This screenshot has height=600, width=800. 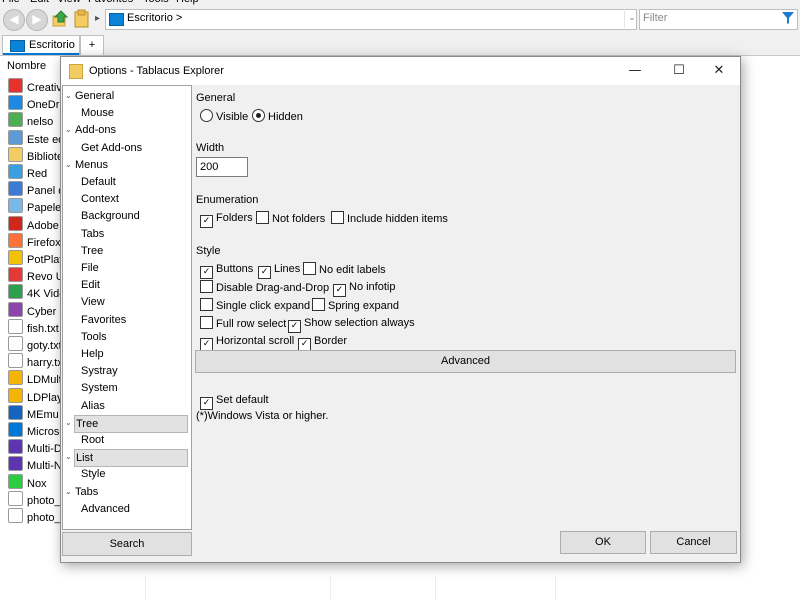 I want to click on horizontal-scroll-checkbox: ✓ Horizontal scroll, so click(x=247, y=342).